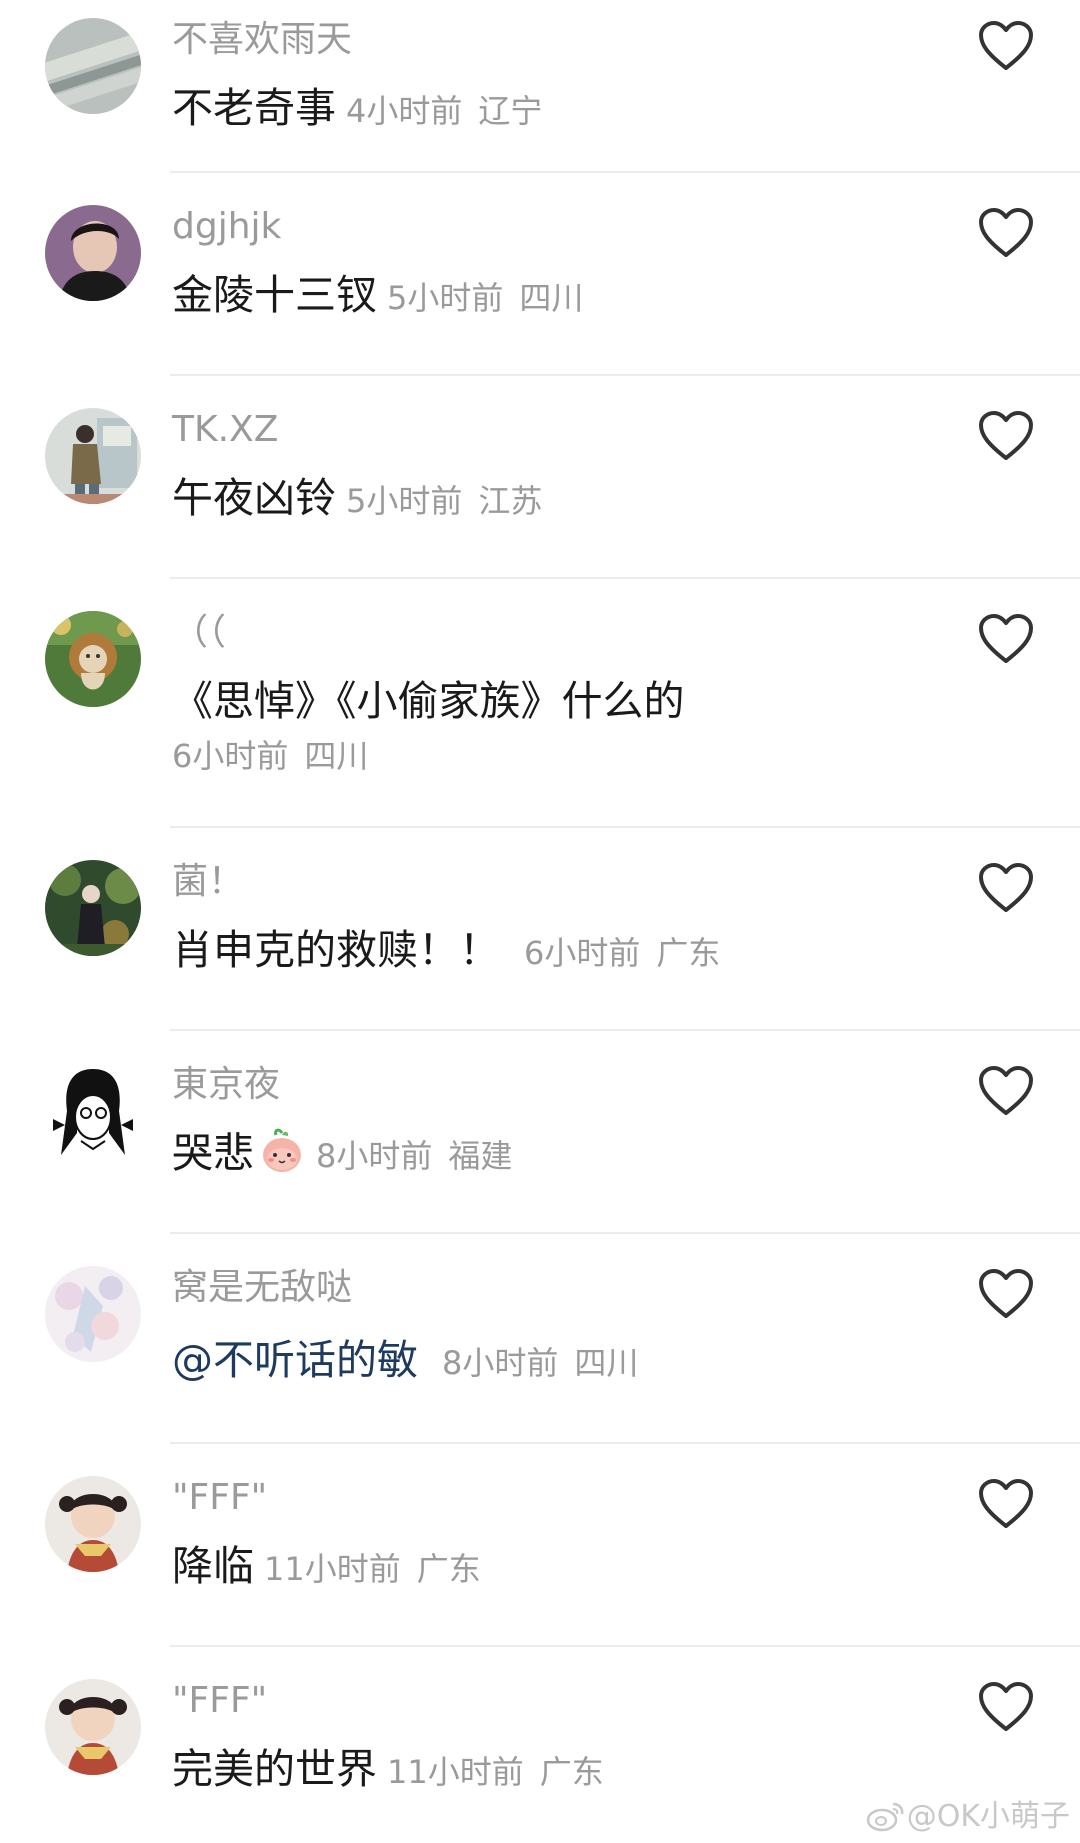  I want to click on comment-username: （（, so click(199, 633).